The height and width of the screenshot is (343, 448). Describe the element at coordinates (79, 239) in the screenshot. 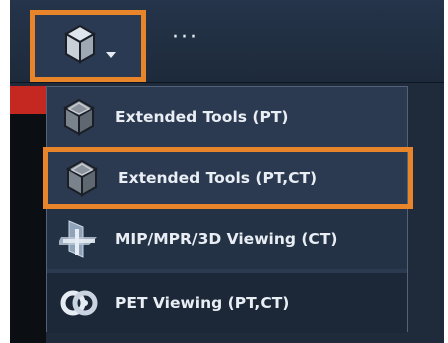

I see `mpr-planes-icon` at that location.